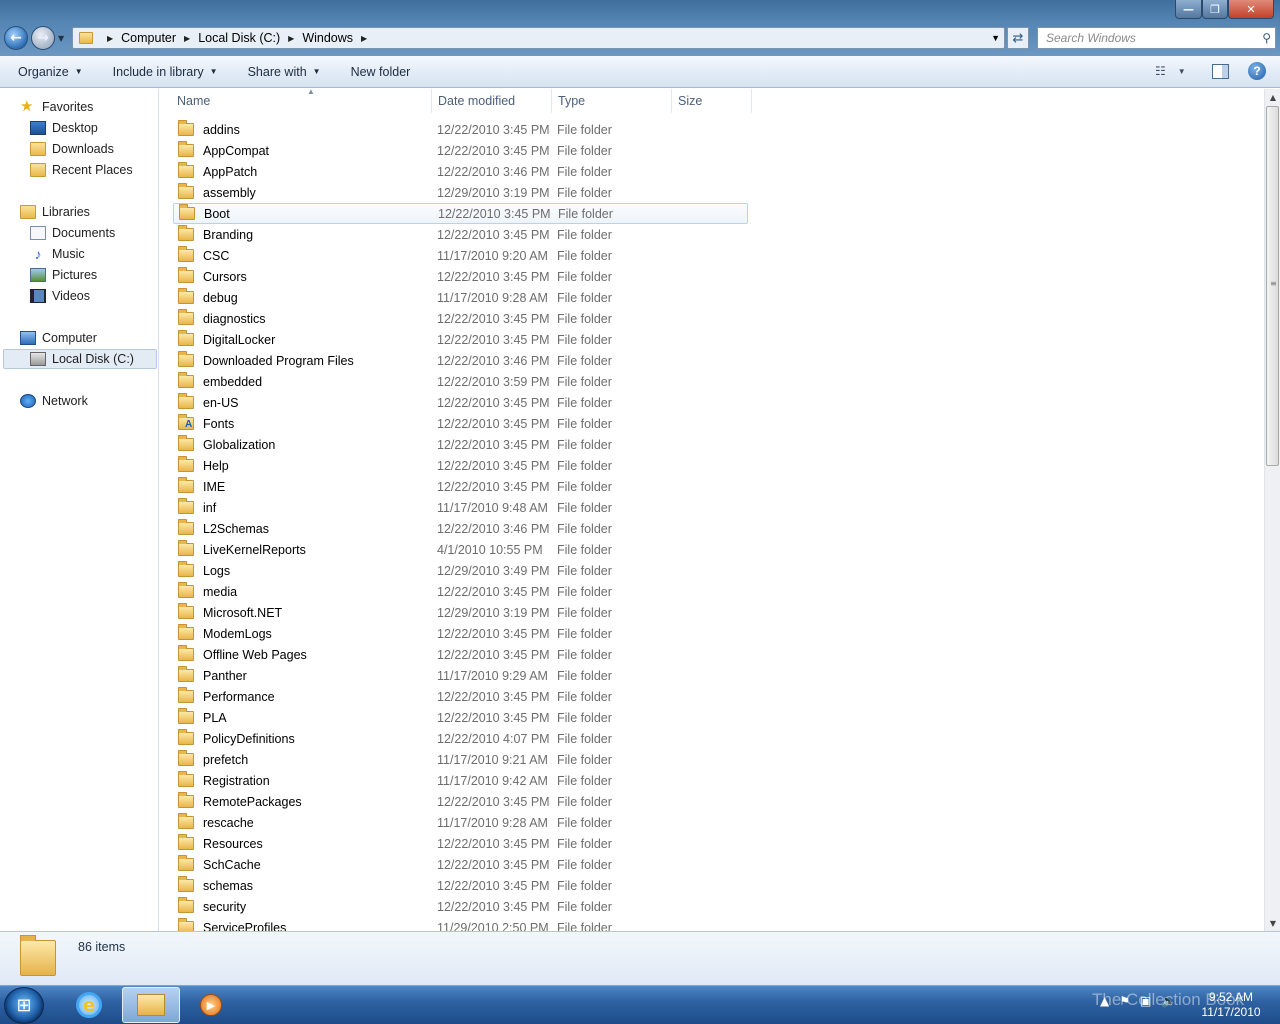 The width and height of the screenshot is (1280, 1024). I want to click on file-row: L2Schemas 12/22/2010 3:46 PM File folder, so click(460, 528).